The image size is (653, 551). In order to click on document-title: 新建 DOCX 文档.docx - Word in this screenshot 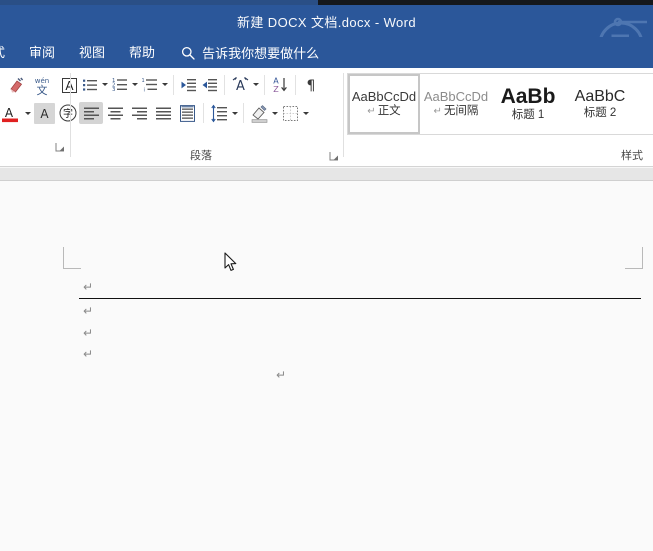, I will do `click(326, 22)`.